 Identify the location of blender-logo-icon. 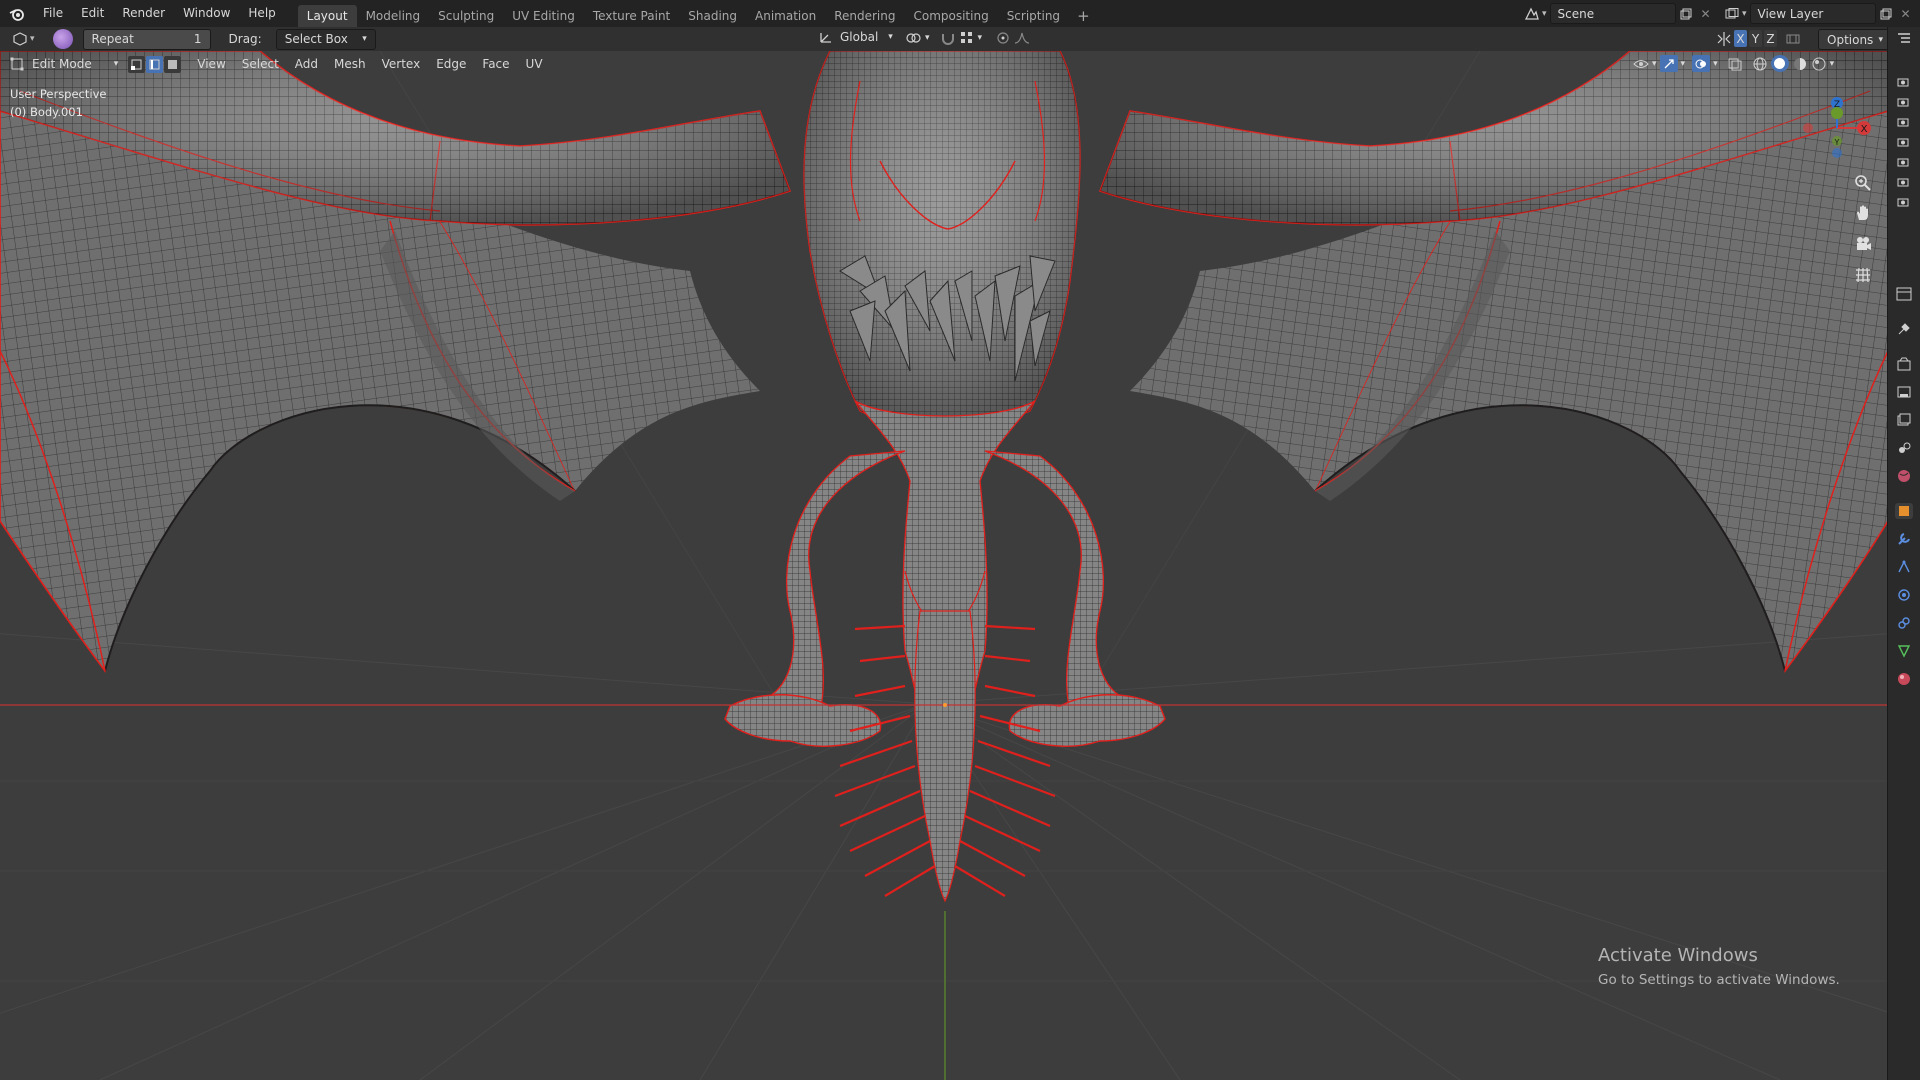
(17, 13).